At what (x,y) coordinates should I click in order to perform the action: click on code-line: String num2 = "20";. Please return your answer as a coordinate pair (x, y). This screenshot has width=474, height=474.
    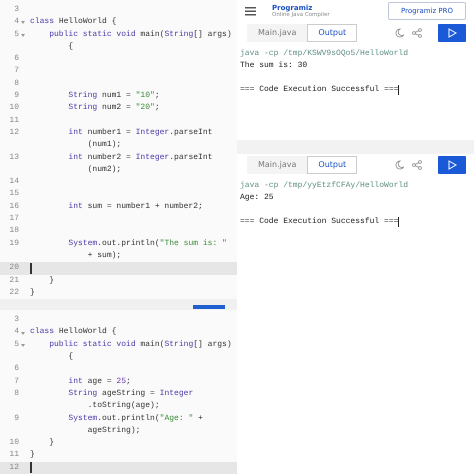
    Looking at the image, I should click on (113, 108).